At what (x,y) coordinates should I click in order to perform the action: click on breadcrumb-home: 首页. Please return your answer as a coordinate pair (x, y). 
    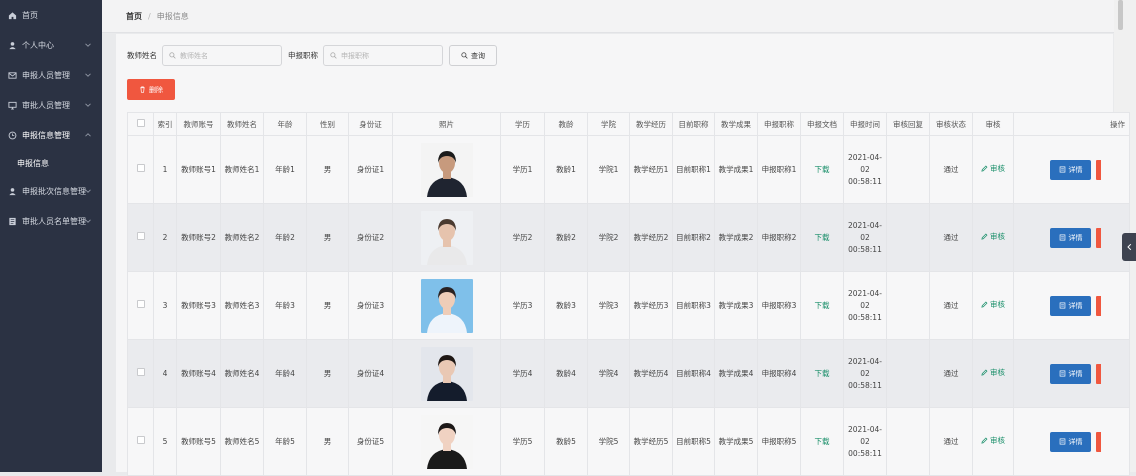
    Looking at the image, I should click on (134, 16).